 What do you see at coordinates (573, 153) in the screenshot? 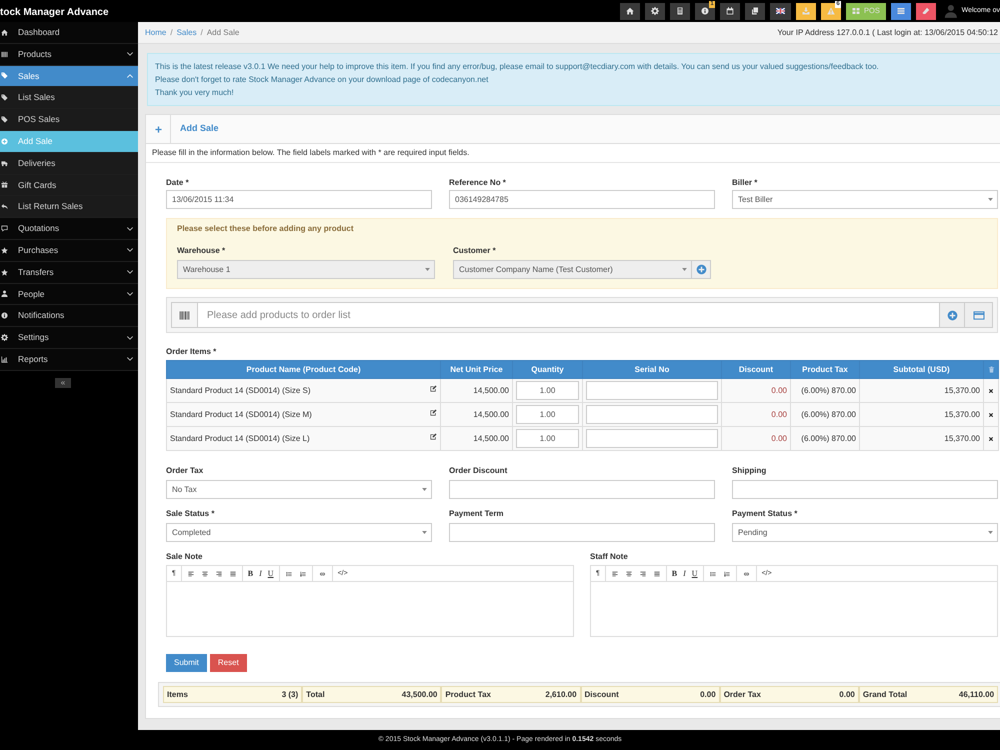
I see `form-intro: Please fill in the information below. The field labels marked with * are required input fields.` at bounding box center [573, 153].